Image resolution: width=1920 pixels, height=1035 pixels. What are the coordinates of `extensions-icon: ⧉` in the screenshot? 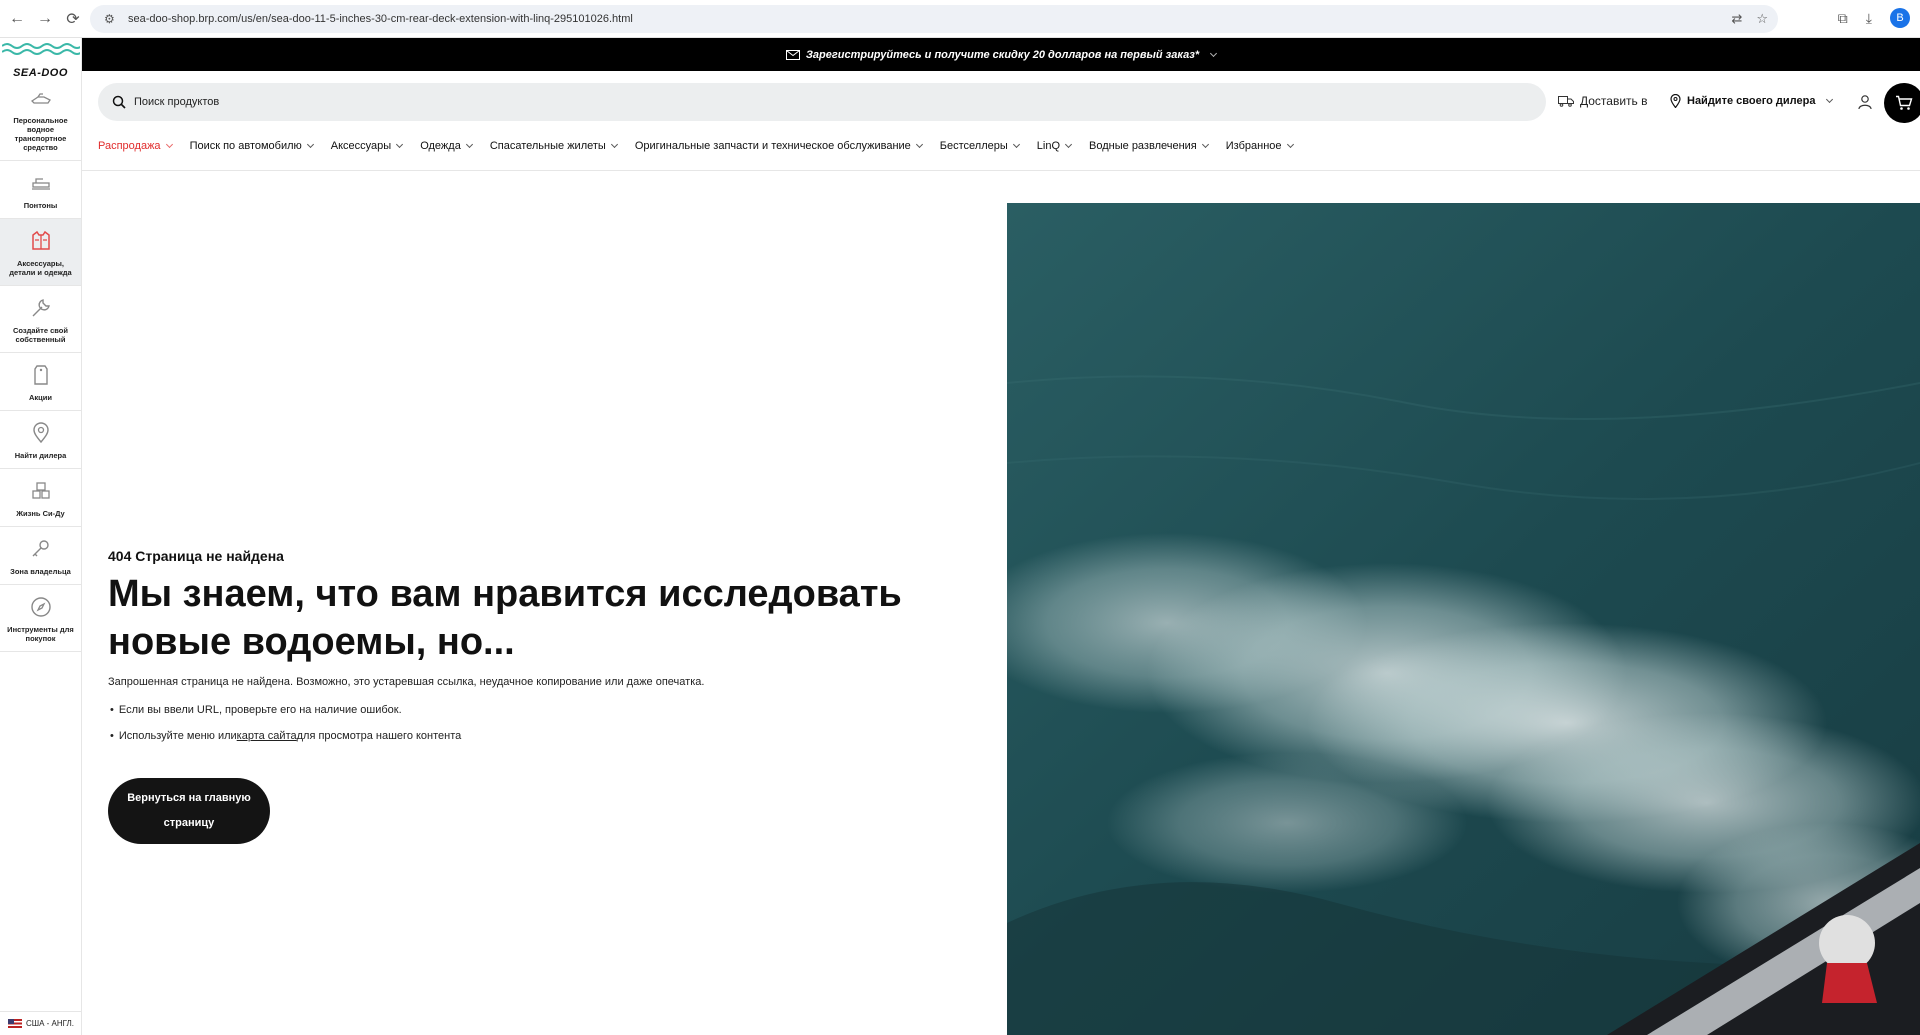 It's located at (1843, 18).